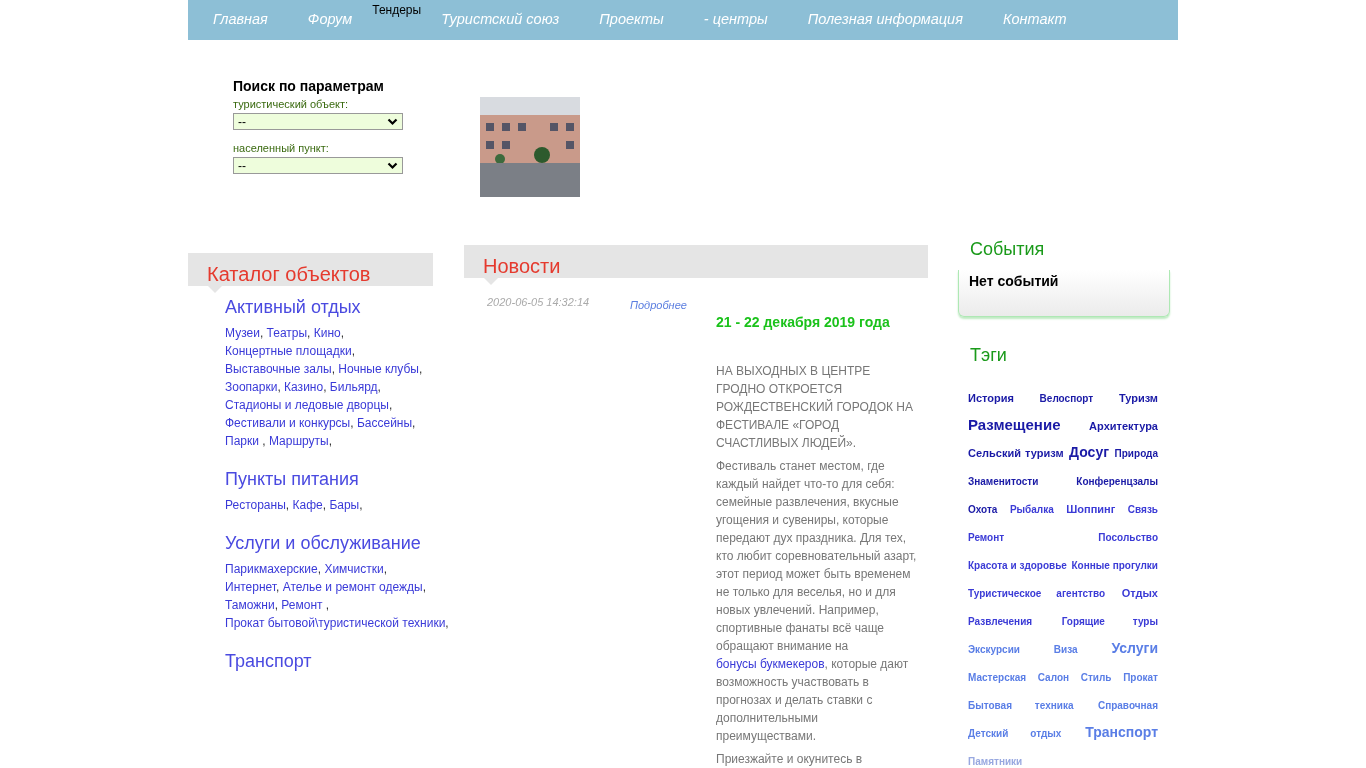 The height and width of the screenshot is (768, 1366). Describe the element at coordinates (244, 333) in the screenshot. I see `category-link: Музеи,` at that location.